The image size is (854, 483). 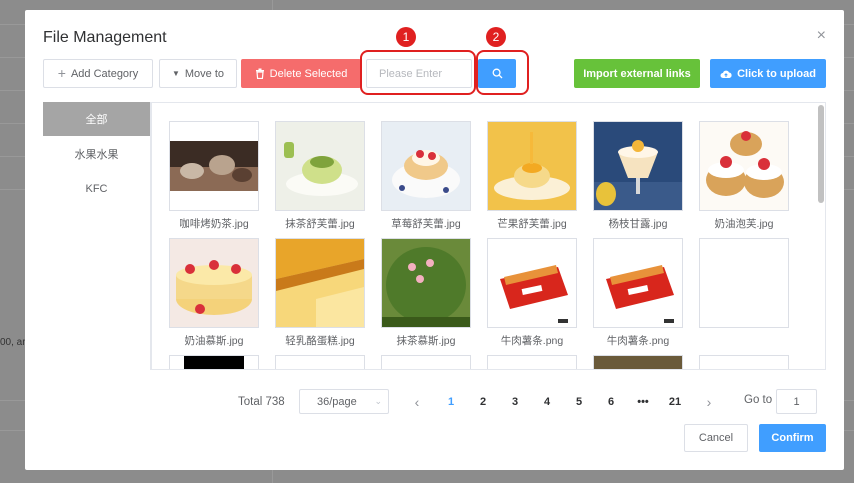 What do you see at coordinates (261, 402) in the screenshot?
I see `pagination-total: Total 738` at bounding box center [261, 402].